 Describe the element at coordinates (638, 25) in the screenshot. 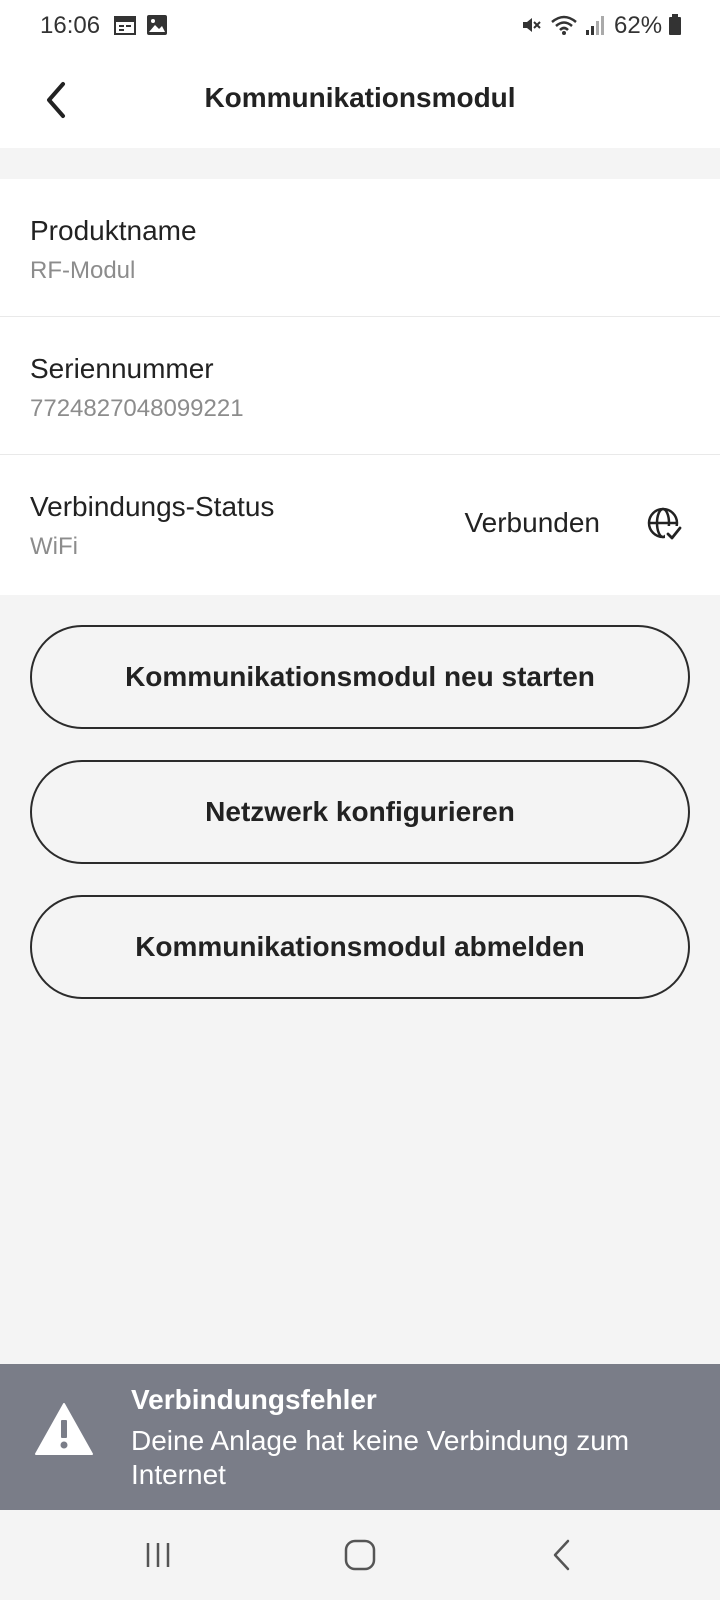

I see `battery-percent: 62%` at that location.